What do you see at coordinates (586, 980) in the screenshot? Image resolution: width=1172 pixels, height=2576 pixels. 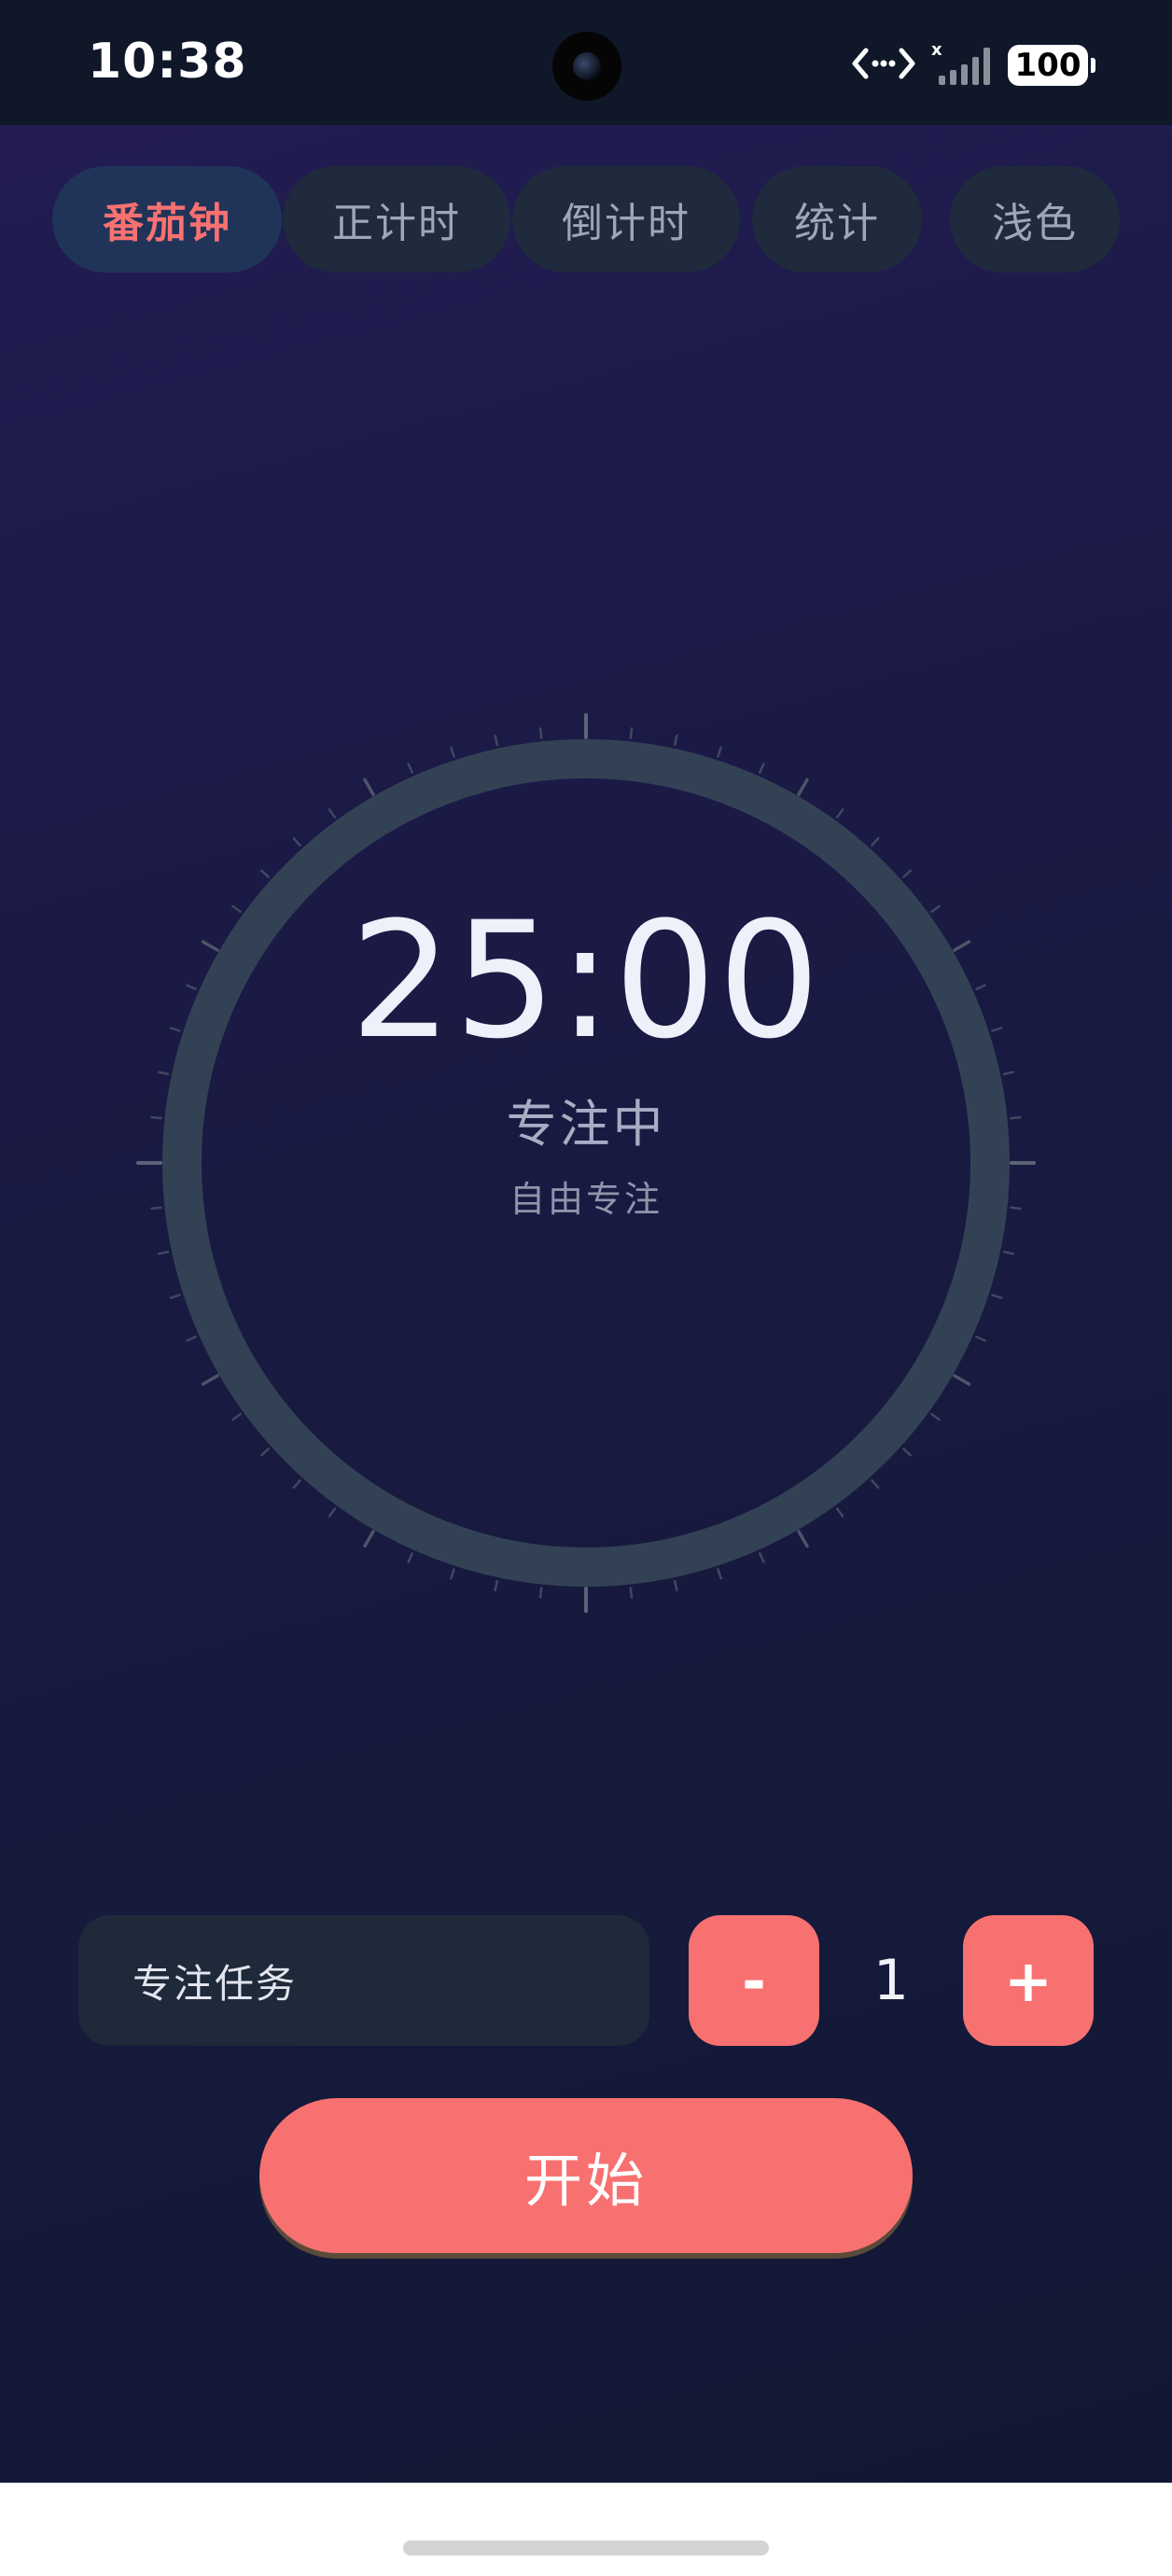 I see `timer-display: 25:00` at bounding box center [586, 980].